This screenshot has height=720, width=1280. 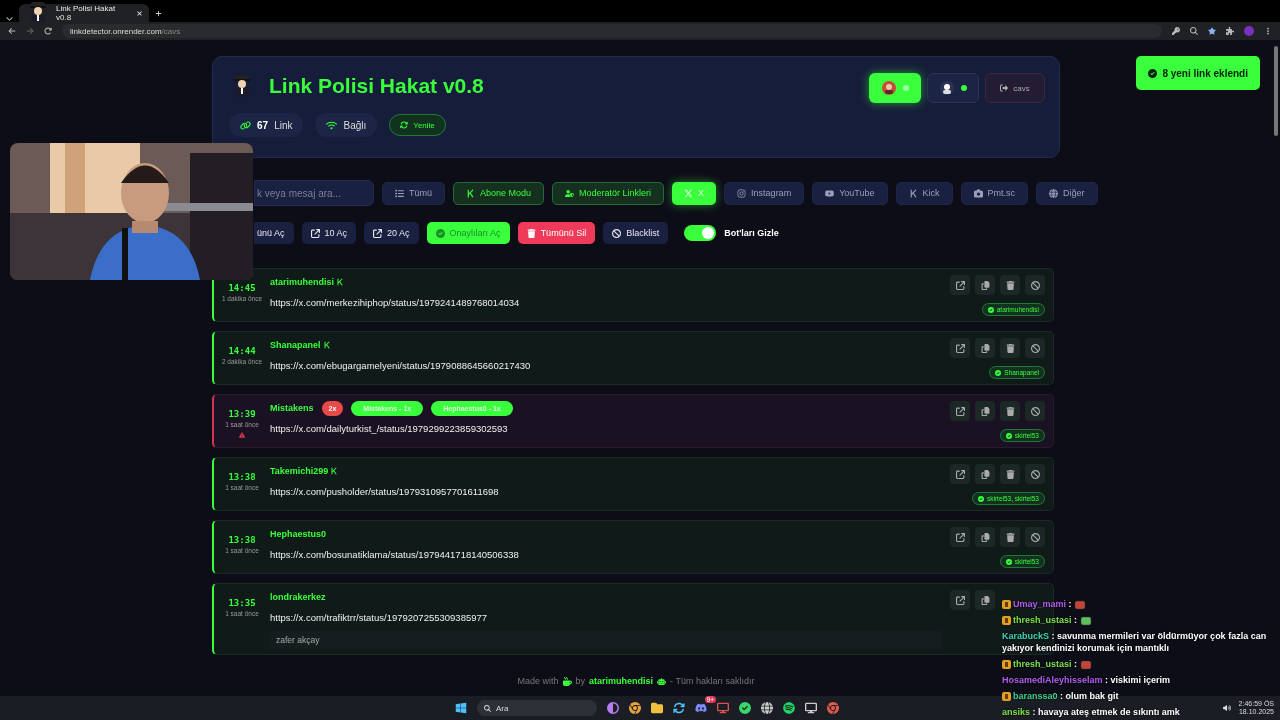 What do you see at coordinates (994, 193) in the screenshot?
I see `filter-tab: Pmt.sc` at bounding box center [994, 193].